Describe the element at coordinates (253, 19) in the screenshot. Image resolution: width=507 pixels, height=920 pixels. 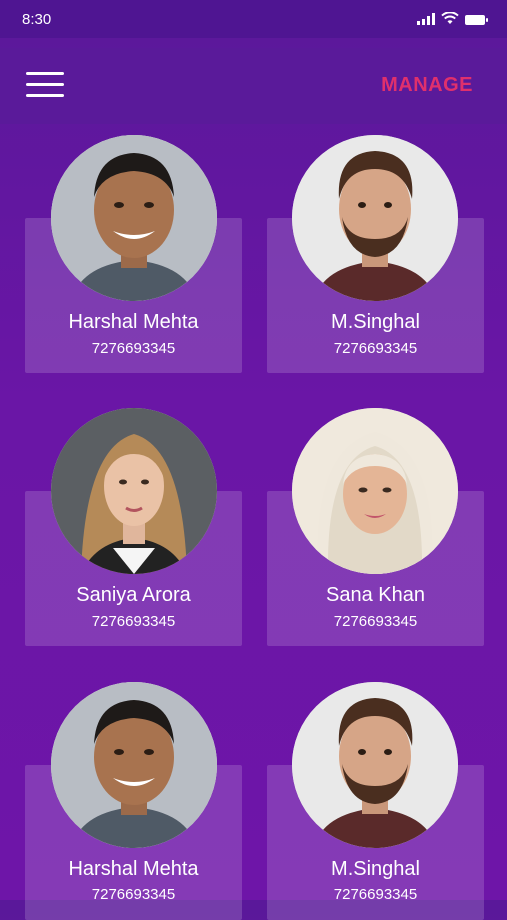
I see `status-bar: 8:30` at that location.